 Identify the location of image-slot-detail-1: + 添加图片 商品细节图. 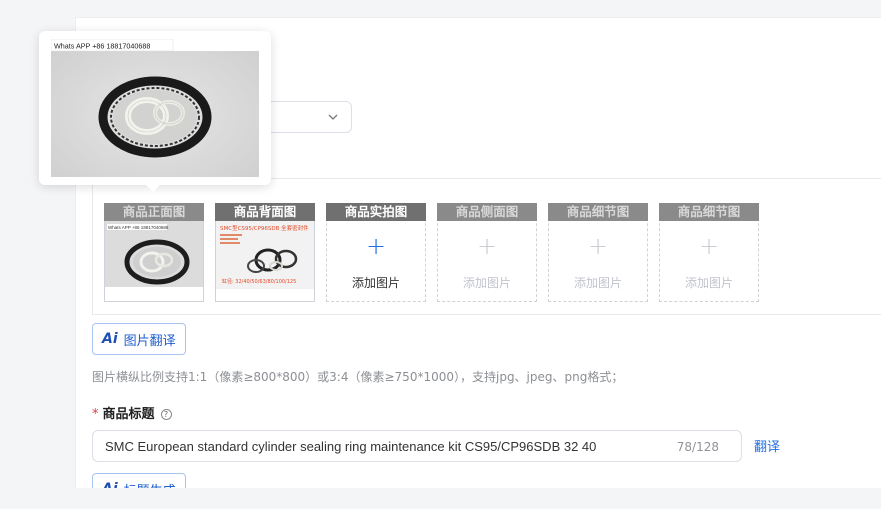
(598, 252).